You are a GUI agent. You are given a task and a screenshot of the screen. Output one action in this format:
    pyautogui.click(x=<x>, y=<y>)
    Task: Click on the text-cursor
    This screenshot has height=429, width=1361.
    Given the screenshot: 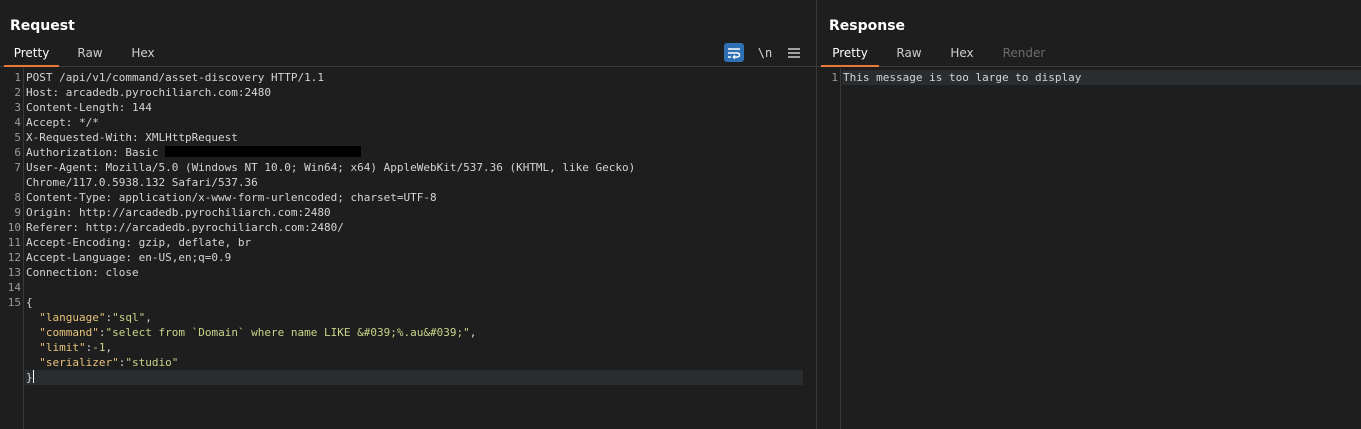 What is the action you would take?
    pyautogui.click(x=33, y=376)
    